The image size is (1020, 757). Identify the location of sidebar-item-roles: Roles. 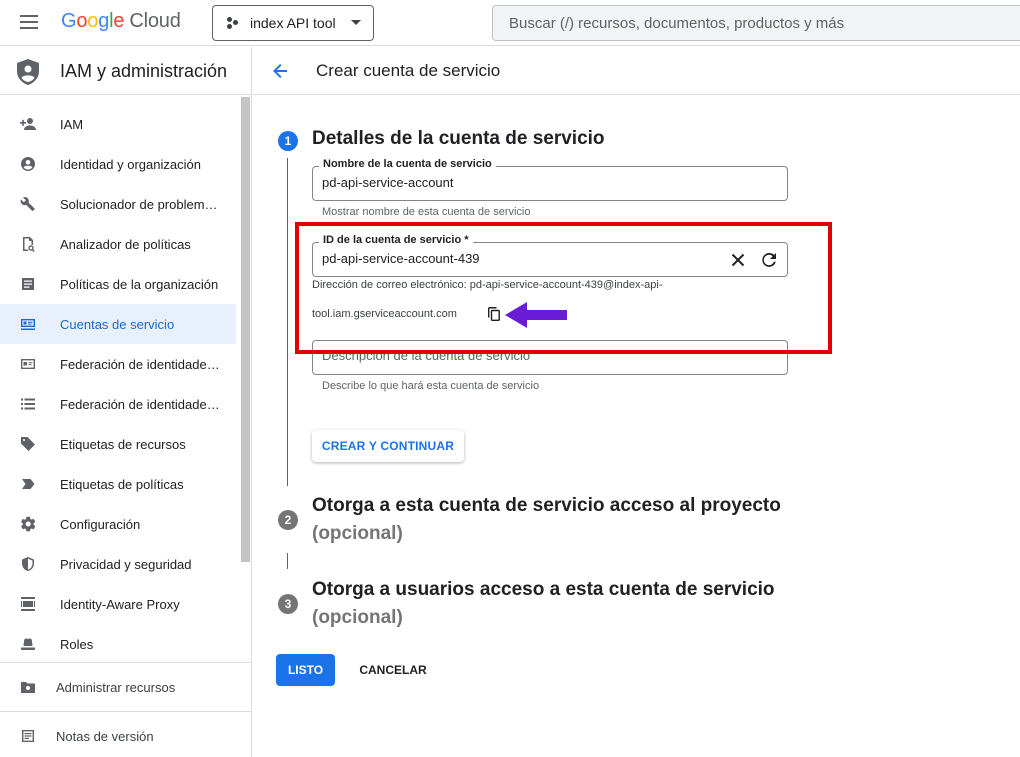
(118, 644).